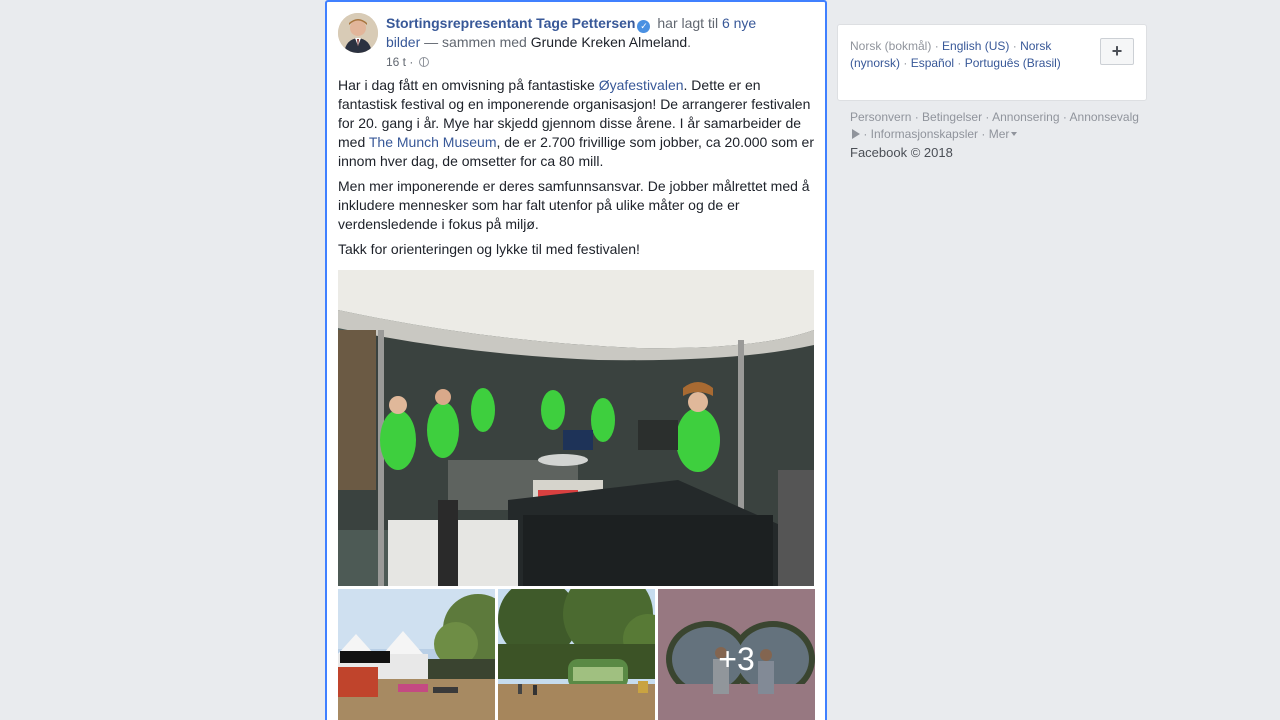 This screenshot has height=720, width=1280. Describe the element at coordinates (880, 117) in the screenshot. I see `footer-link-personvern: Personvern` at that location.